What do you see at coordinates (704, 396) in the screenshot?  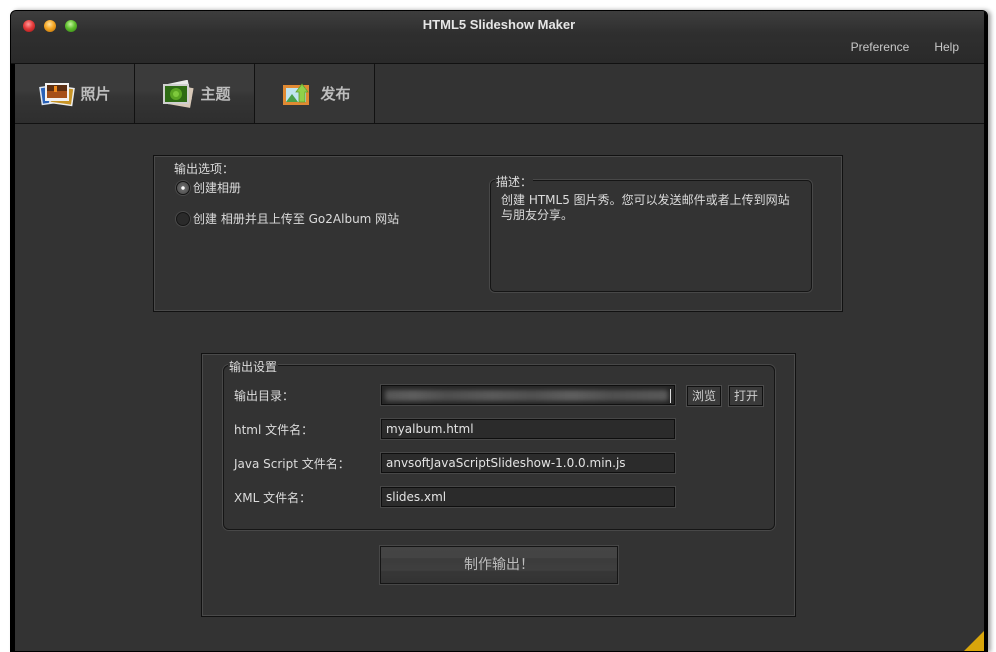 I see `browse-button: 浏览` at bounding box center [704, 396].